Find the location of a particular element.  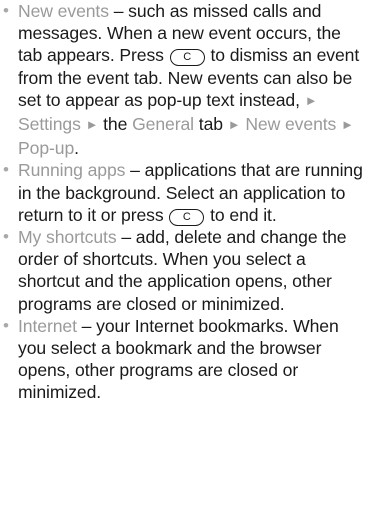

menu-path-new-events: New events is located at coordinates (291, 124).